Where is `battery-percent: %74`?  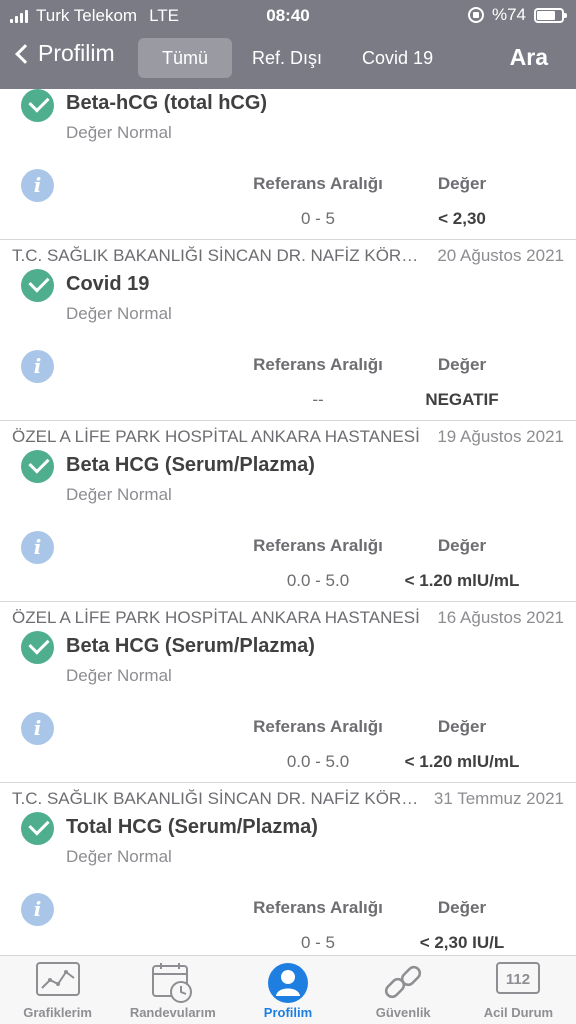
battery-percent: %74 is located at coordinates (508, 14).